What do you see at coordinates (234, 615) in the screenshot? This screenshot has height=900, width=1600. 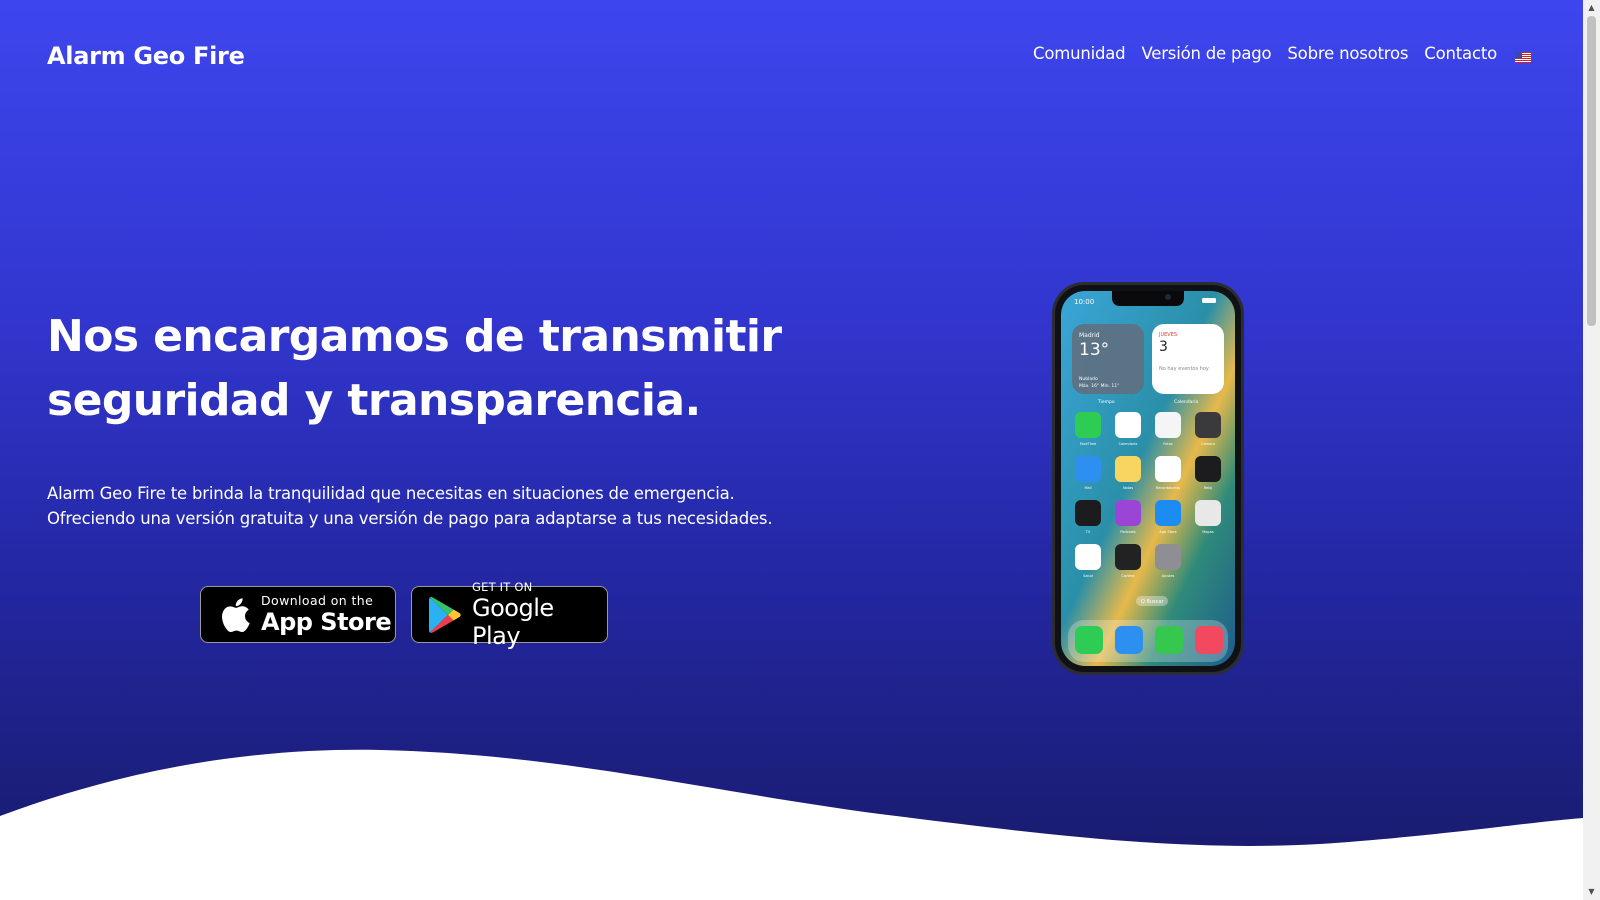 I see `apple-icon` at bounding box center [234, 615].